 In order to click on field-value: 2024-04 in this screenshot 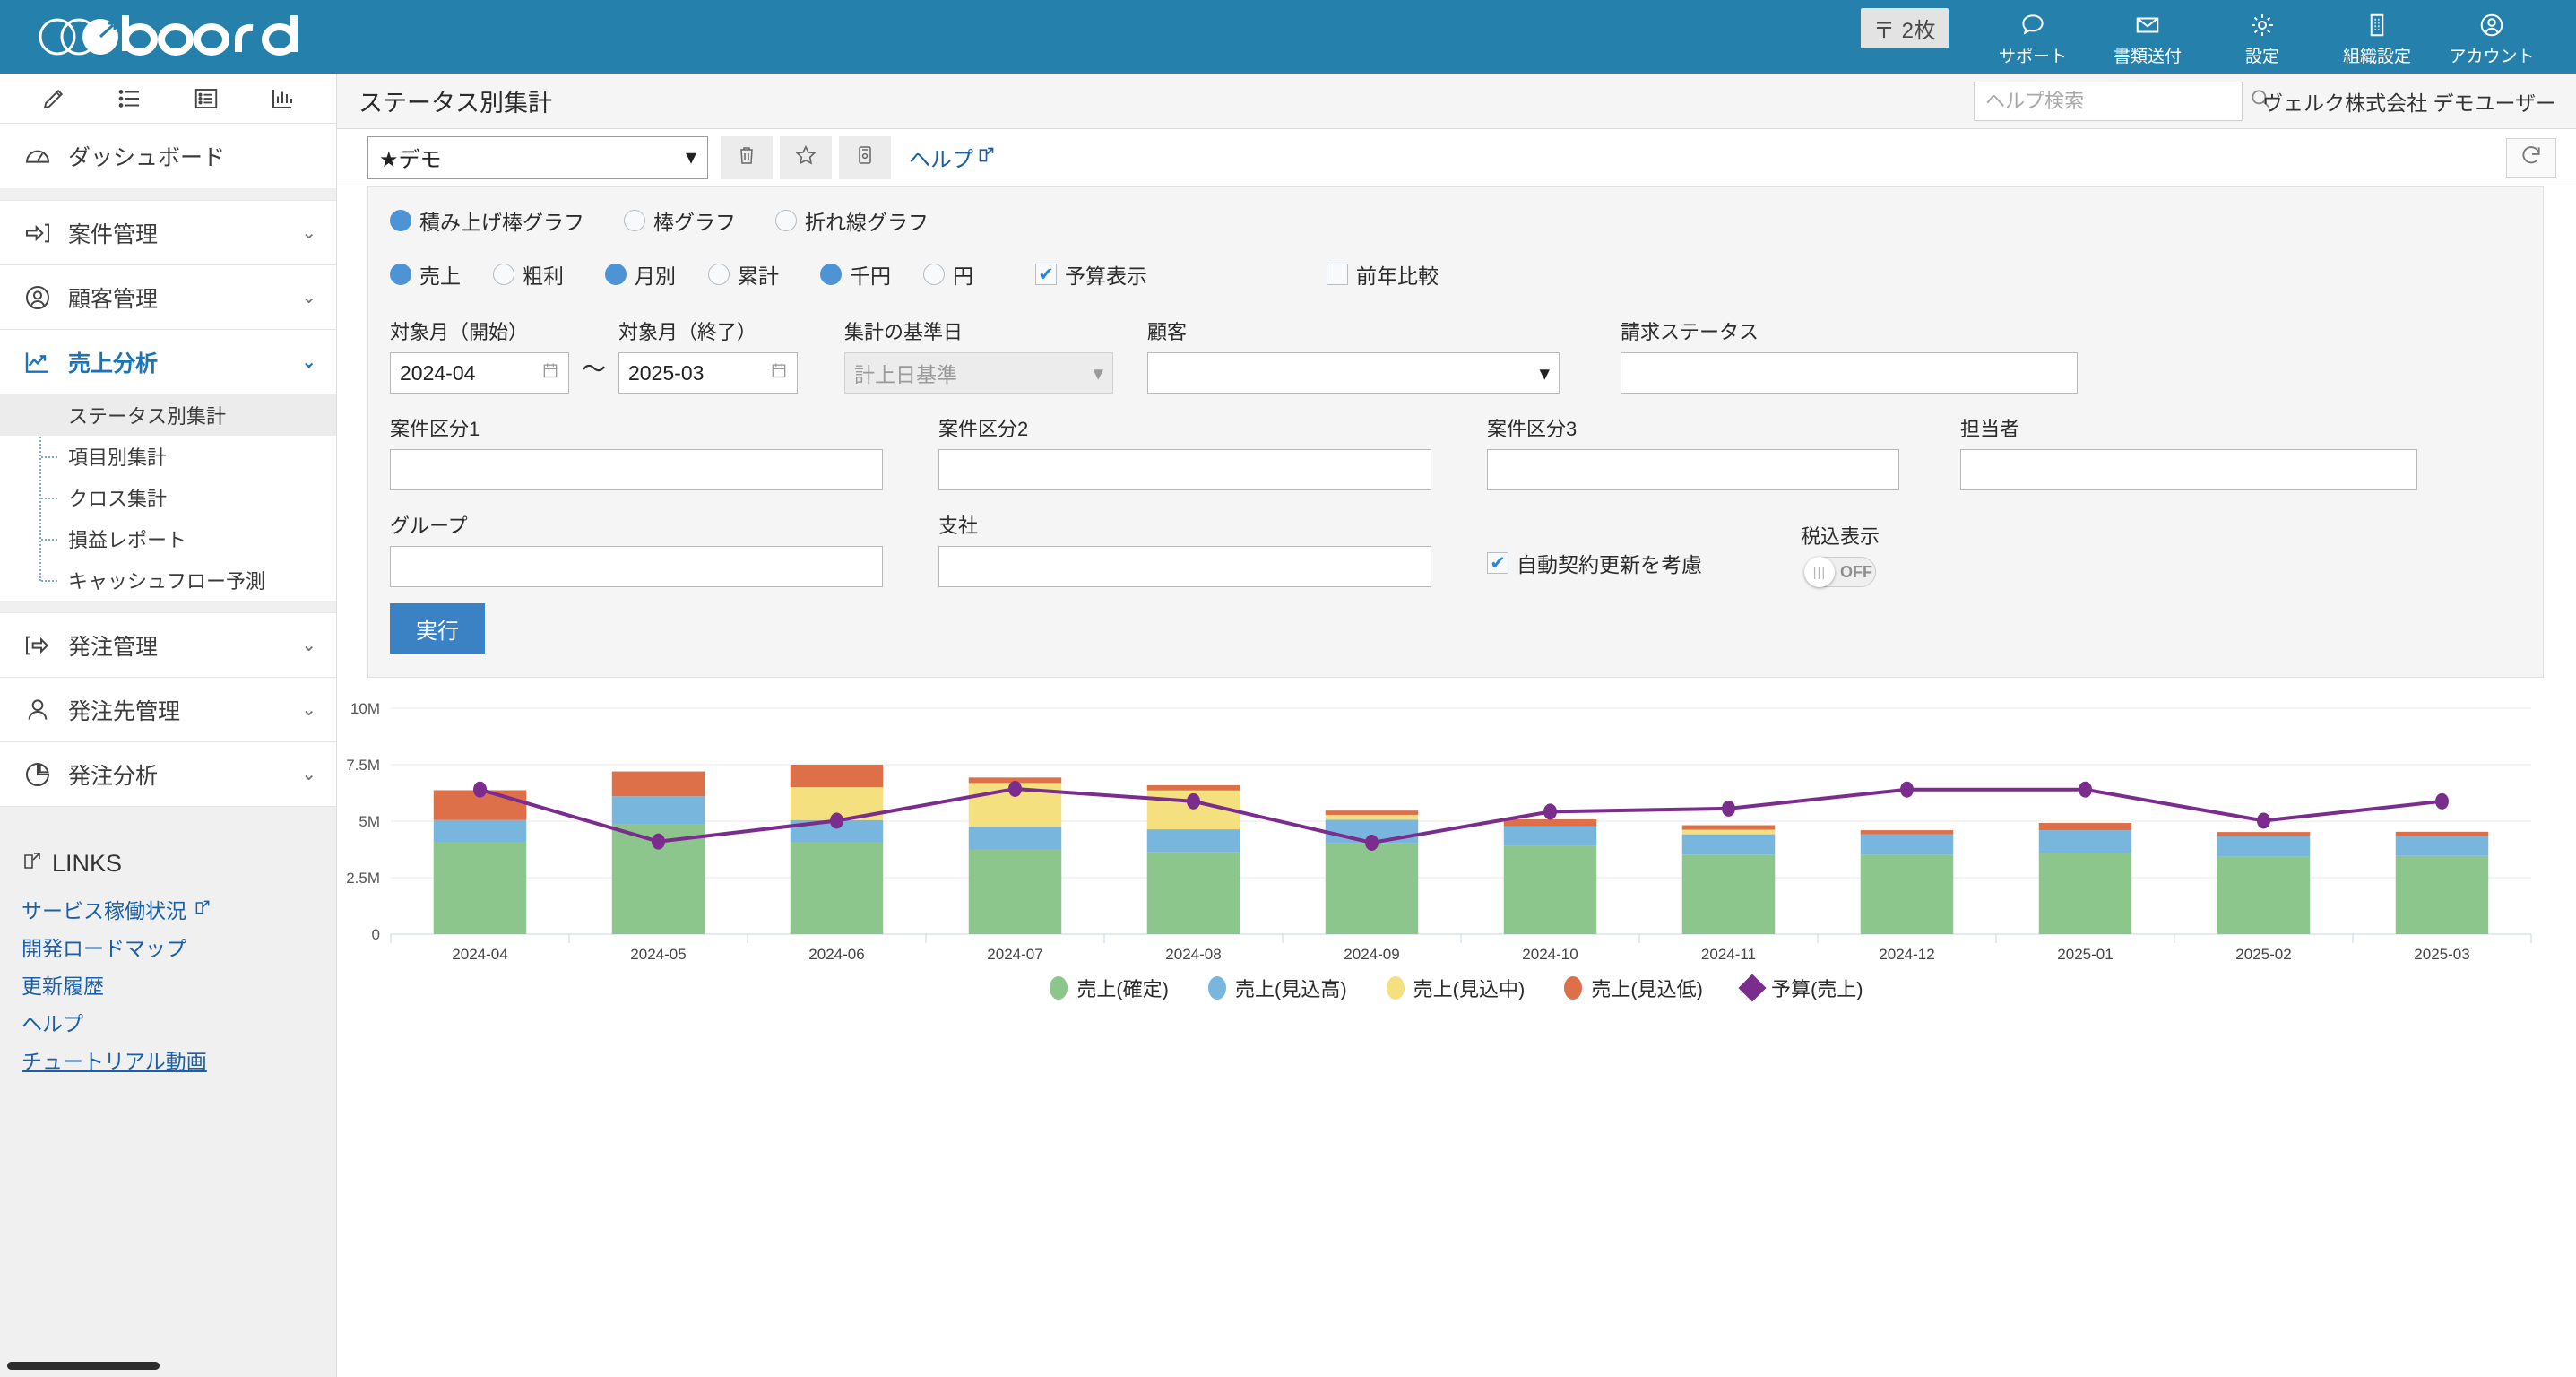, I will do `click(438, 373)`.